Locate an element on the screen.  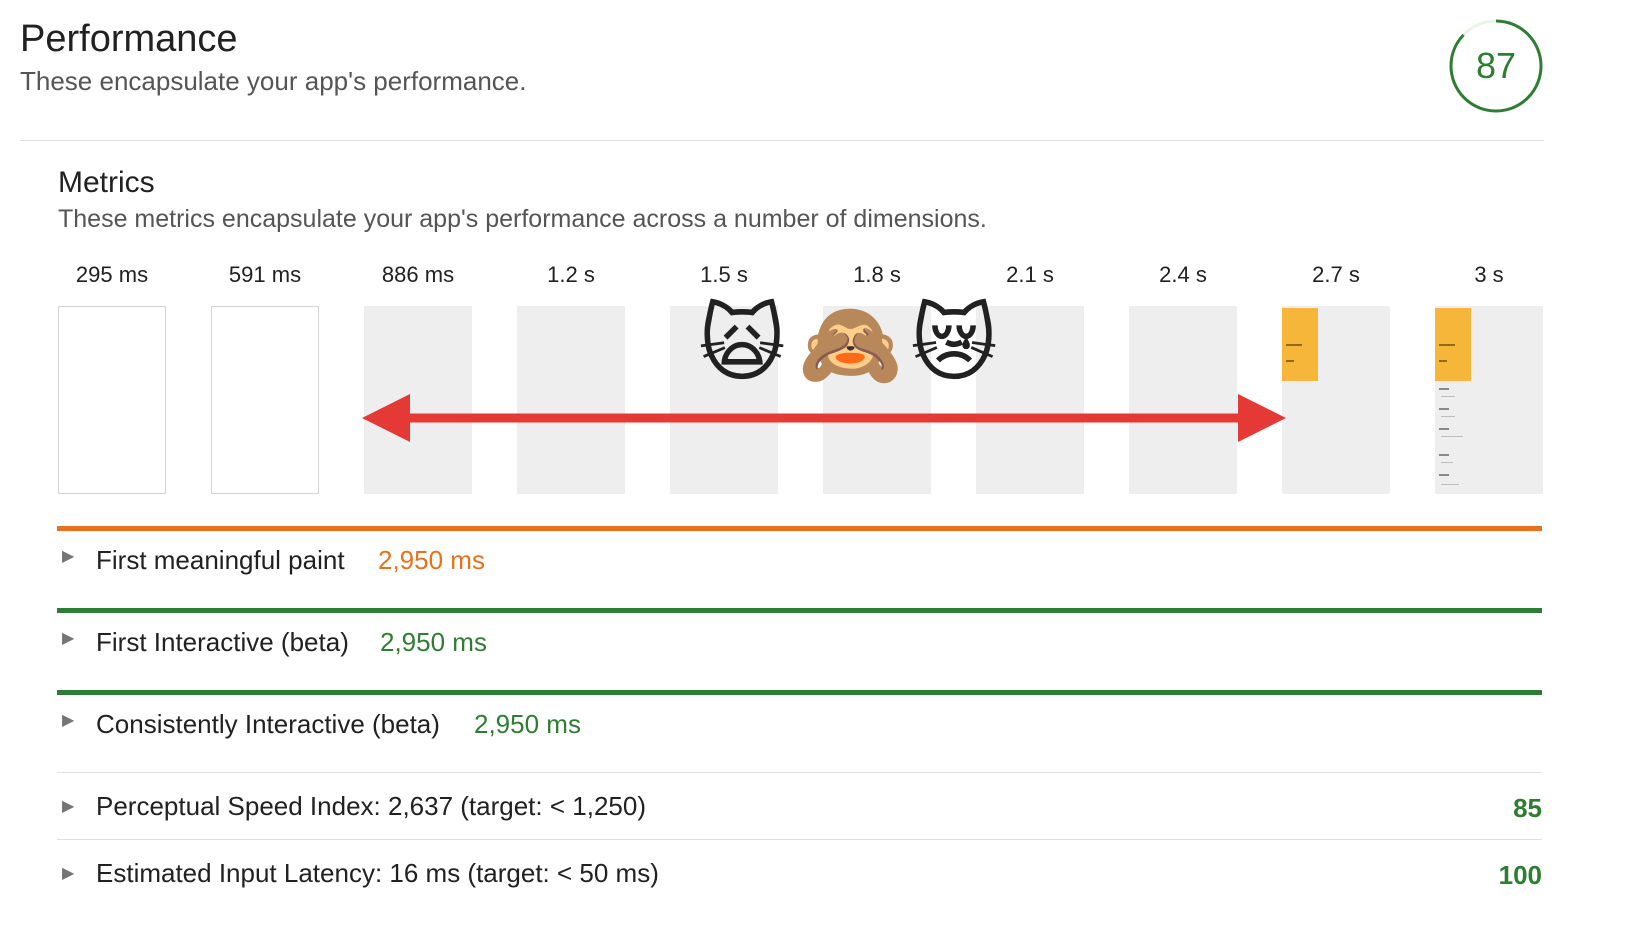
weary-cat-emoji: 🙀 is located at coordinates (742, 344).